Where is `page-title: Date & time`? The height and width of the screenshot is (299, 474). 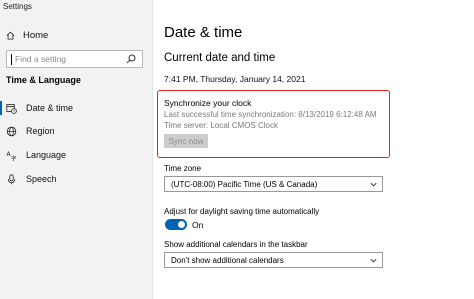 page-title: Date & time is located at coordinates (203, 32).